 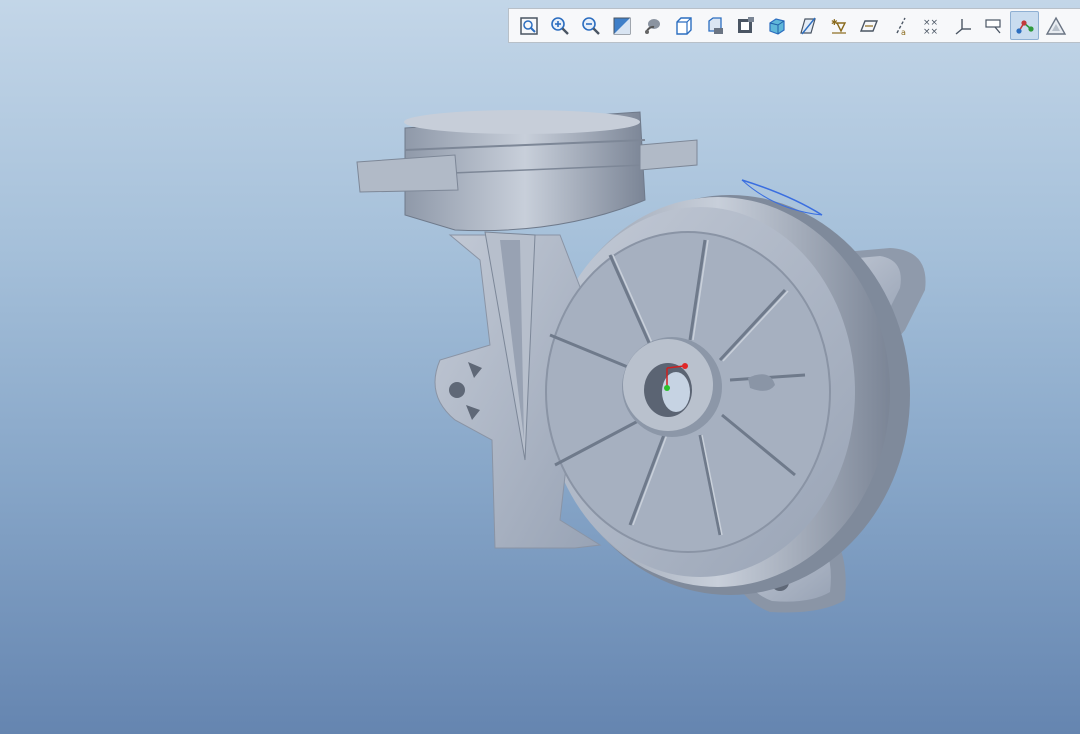 I want to click on annotation-toggle-button, so click(x=993, y=25).